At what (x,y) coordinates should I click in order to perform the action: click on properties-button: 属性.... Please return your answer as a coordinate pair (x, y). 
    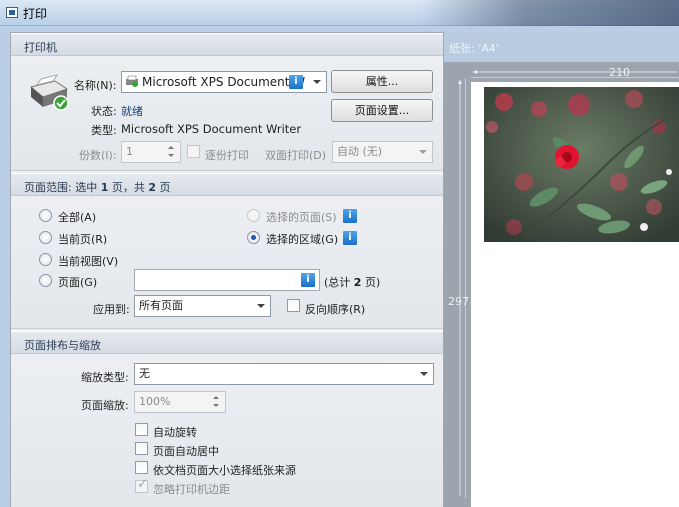
    Looking at the image, I should click on (382, 81).